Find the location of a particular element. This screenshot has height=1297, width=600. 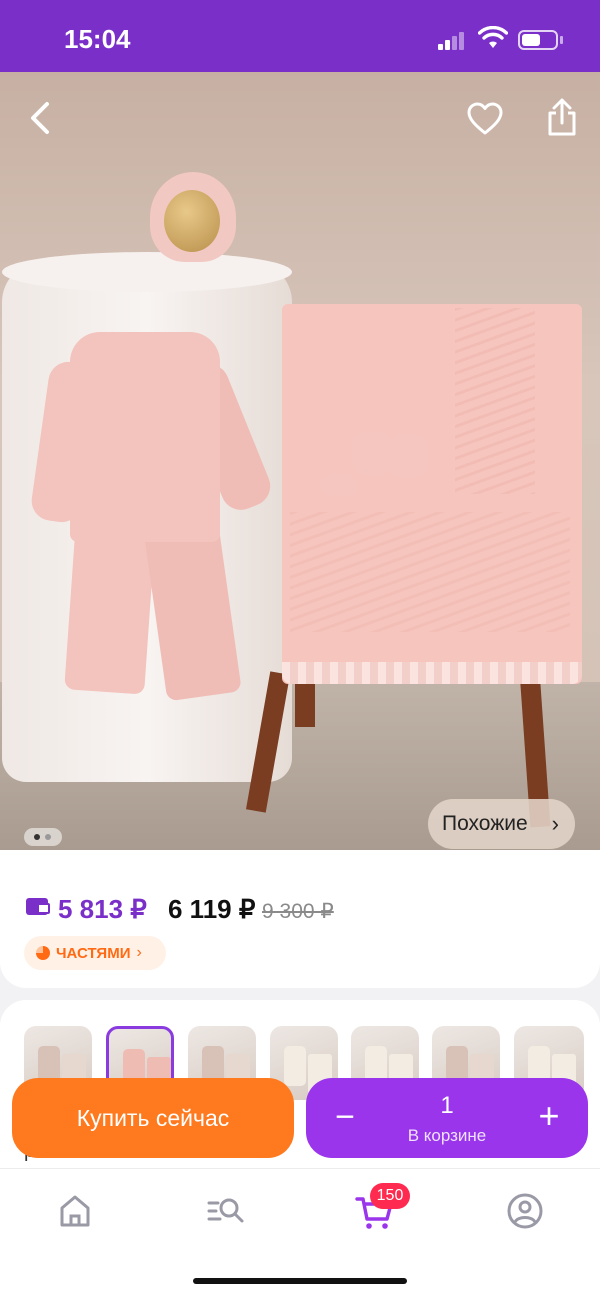

heart-icon is located at coordinates (485, 118).